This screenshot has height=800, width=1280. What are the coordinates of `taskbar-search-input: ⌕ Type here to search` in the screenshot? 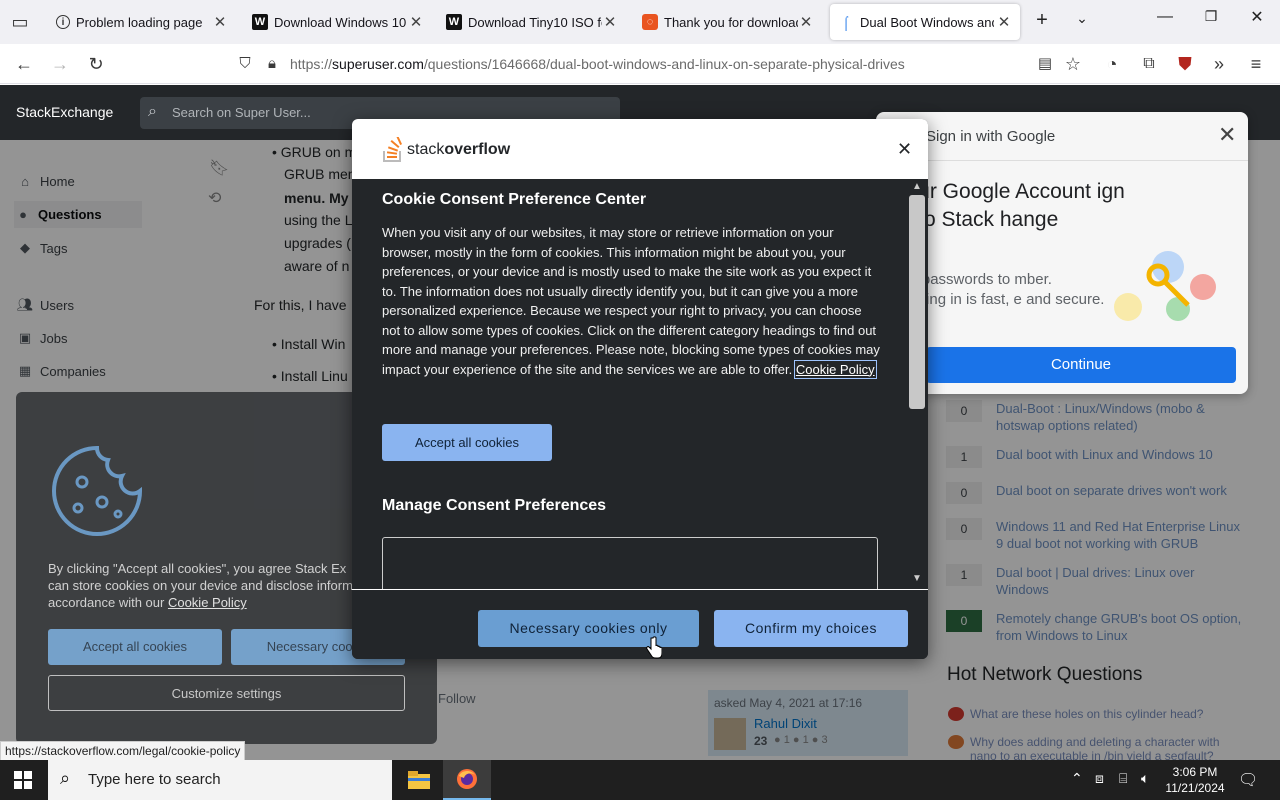 It's located at (220, 780).